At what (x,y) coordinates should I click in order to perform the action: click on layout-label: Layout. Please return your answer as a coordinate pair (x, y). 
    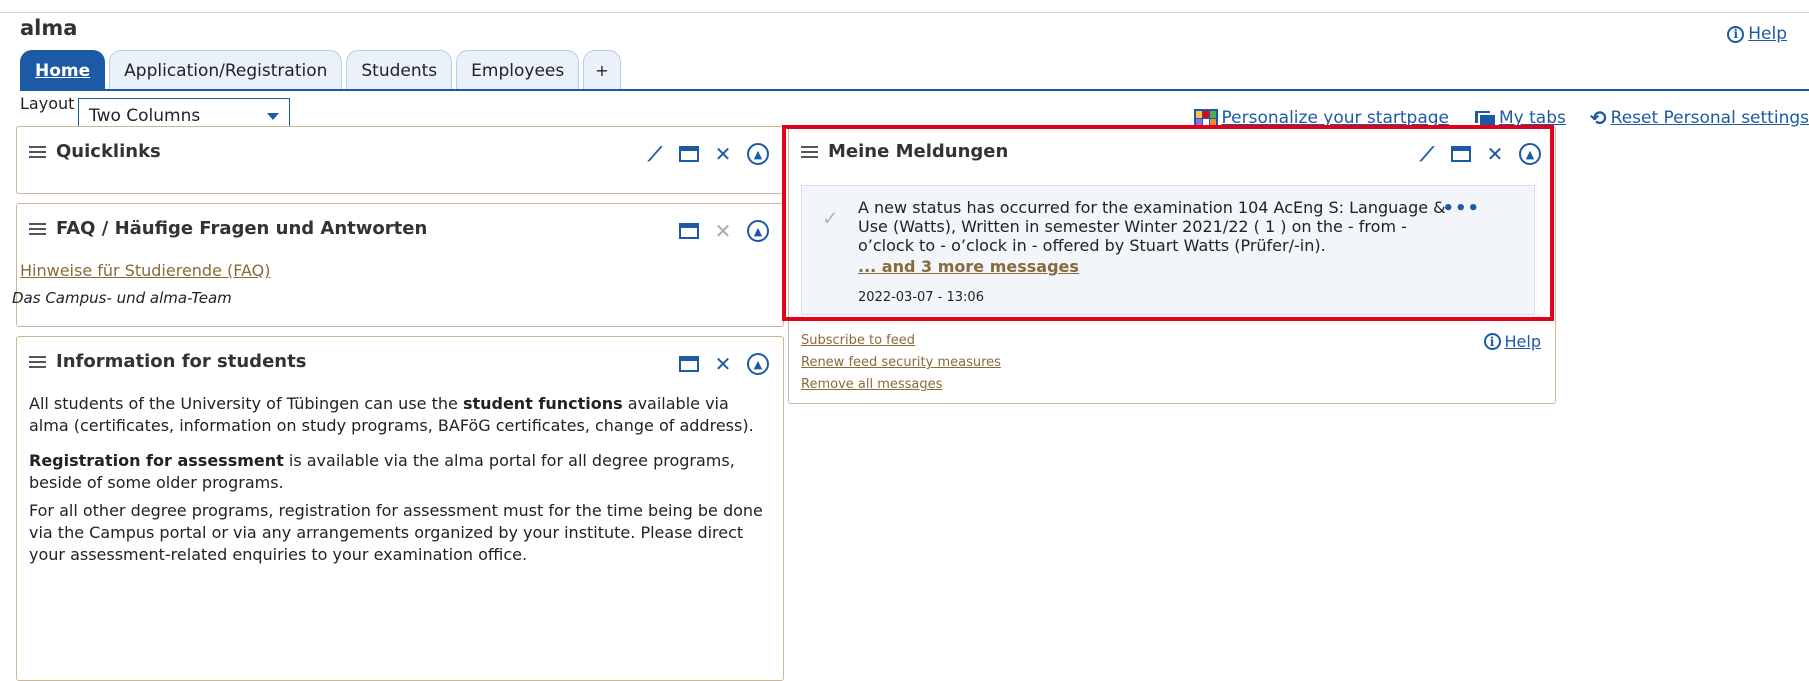
    Looking at the image, I should click on (47, 103).